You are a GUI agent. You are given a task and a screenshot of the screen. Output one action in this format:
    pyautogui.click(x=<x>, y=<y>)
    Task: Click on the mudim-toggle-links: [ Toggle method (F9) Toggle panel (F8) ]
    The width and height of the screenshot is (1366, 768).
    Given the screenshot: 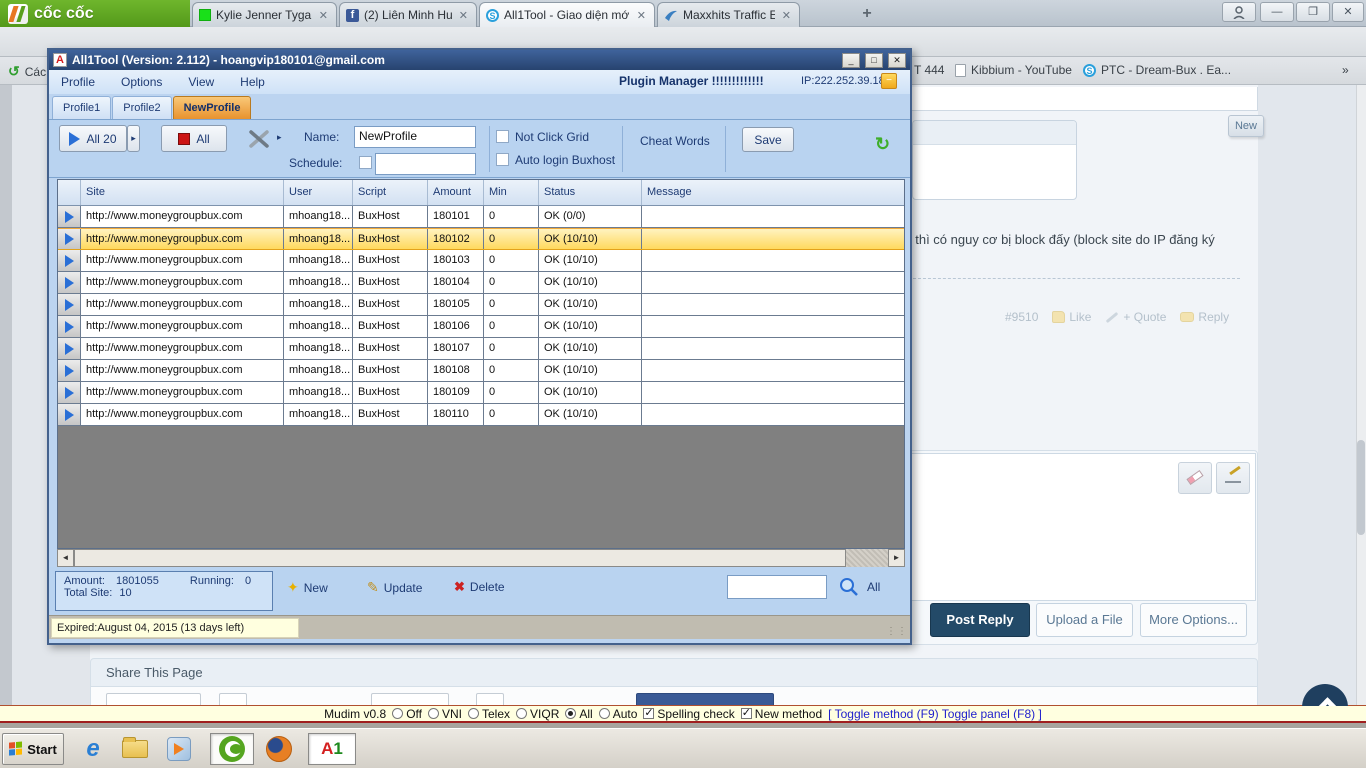 What is the action you would take?
    pyautogui.click(x=935, y=714)
    